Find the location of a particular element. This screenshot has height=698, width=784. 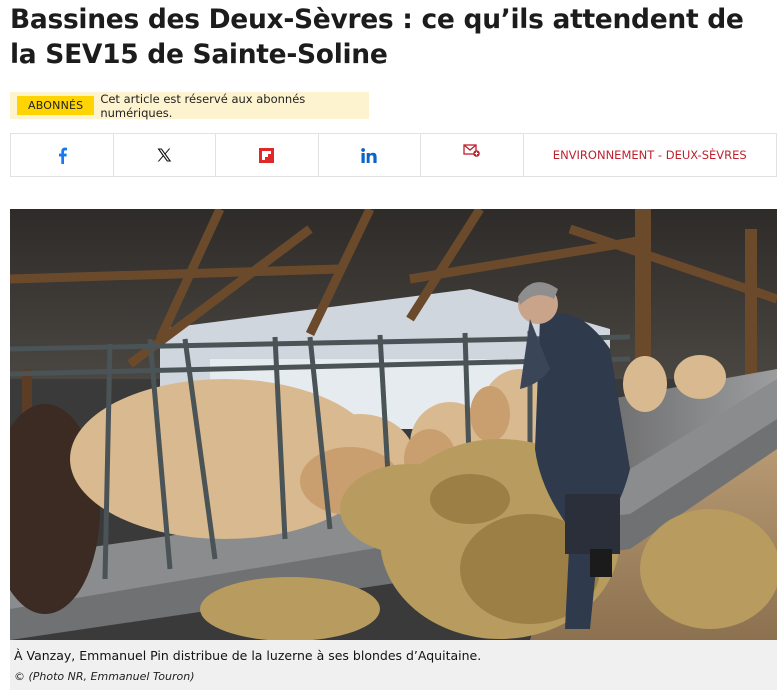

share-facebook-button is located at coordinates (62, 155).